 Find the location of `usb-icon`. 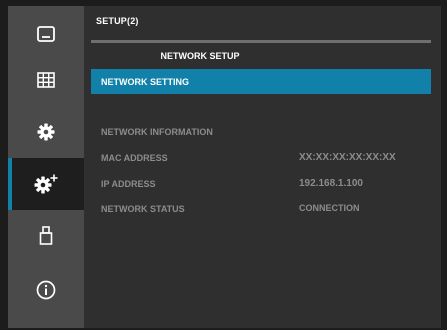

usb-icon is located at coordinates (46, 235).